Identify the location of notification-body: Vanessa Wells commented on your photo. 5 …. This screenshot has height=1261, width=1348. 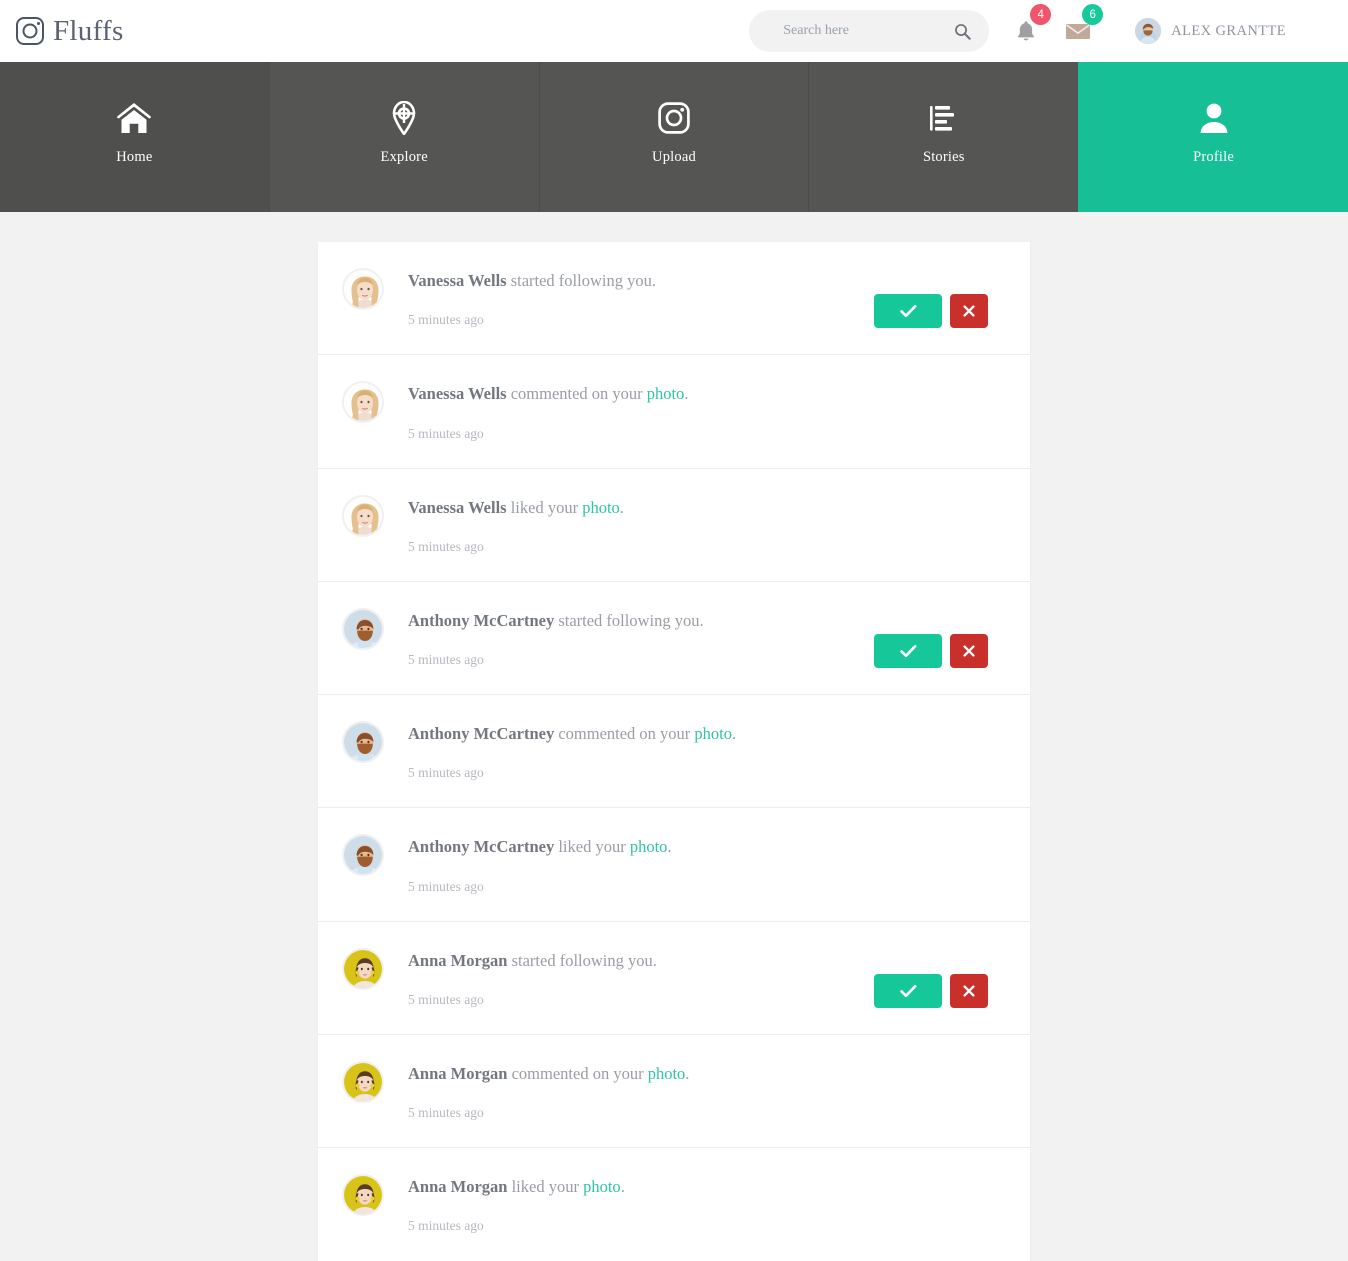
(707, 411).